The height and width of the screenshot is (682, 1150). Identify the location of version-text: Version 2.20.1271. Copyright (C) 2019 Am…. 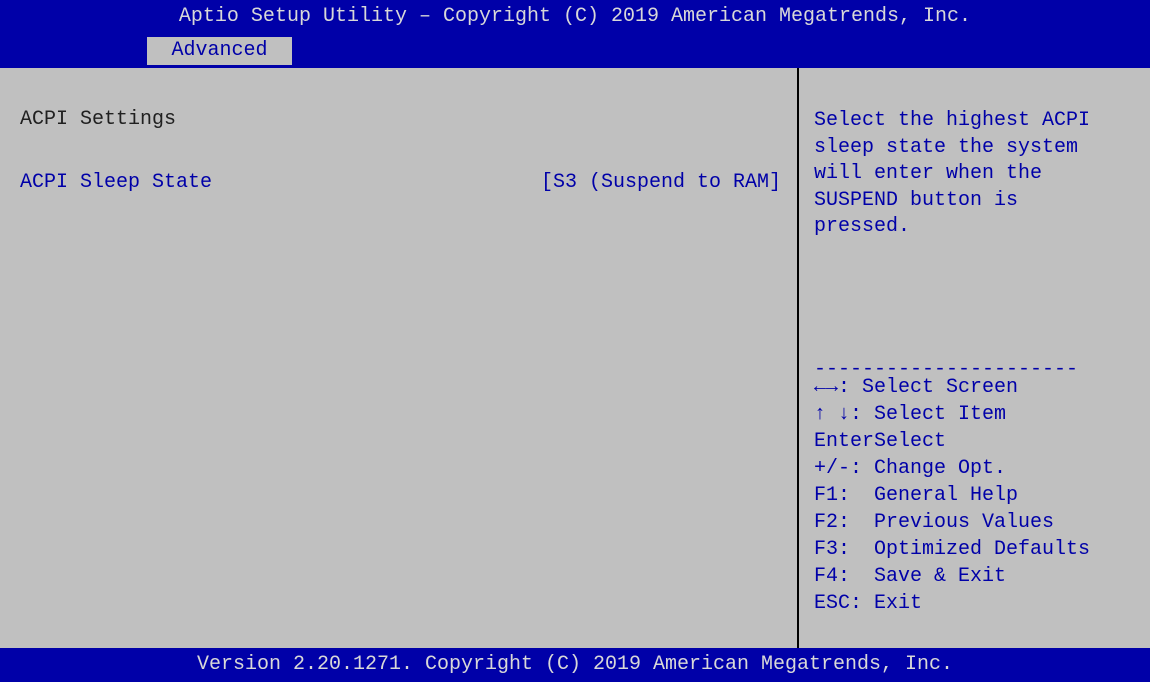
(575, 664).